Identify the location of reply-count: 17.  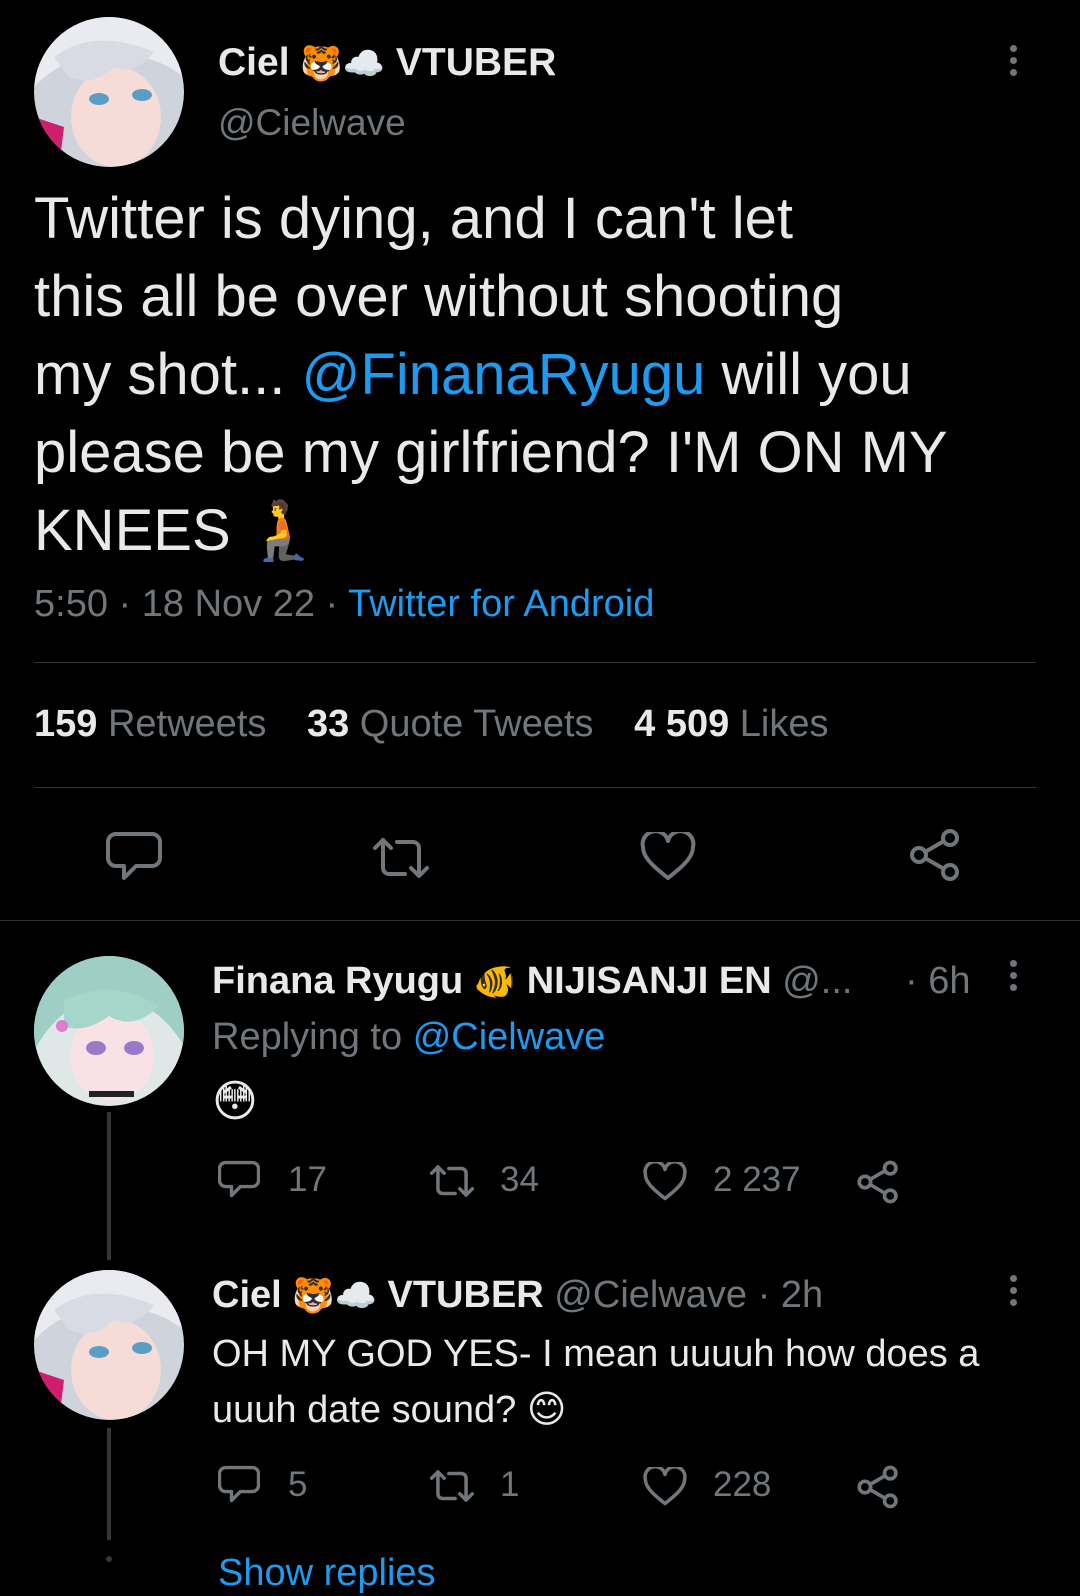
(307, 1179).